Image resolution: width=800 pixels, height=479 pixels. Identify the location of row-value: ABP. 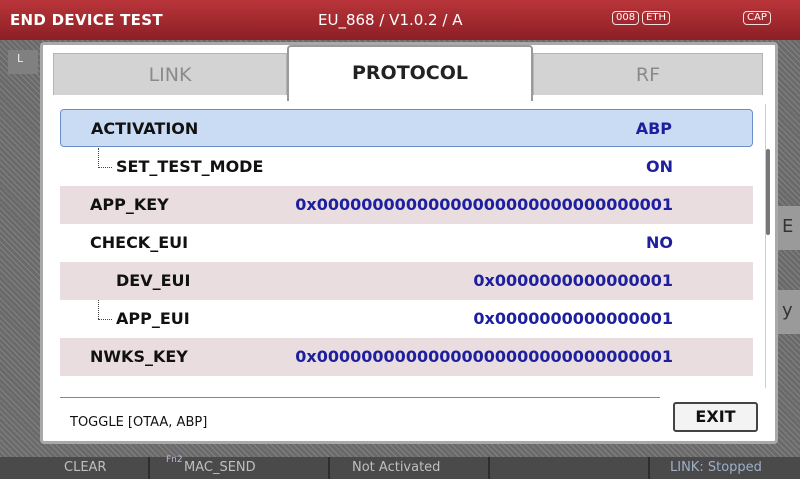
(653, 128).